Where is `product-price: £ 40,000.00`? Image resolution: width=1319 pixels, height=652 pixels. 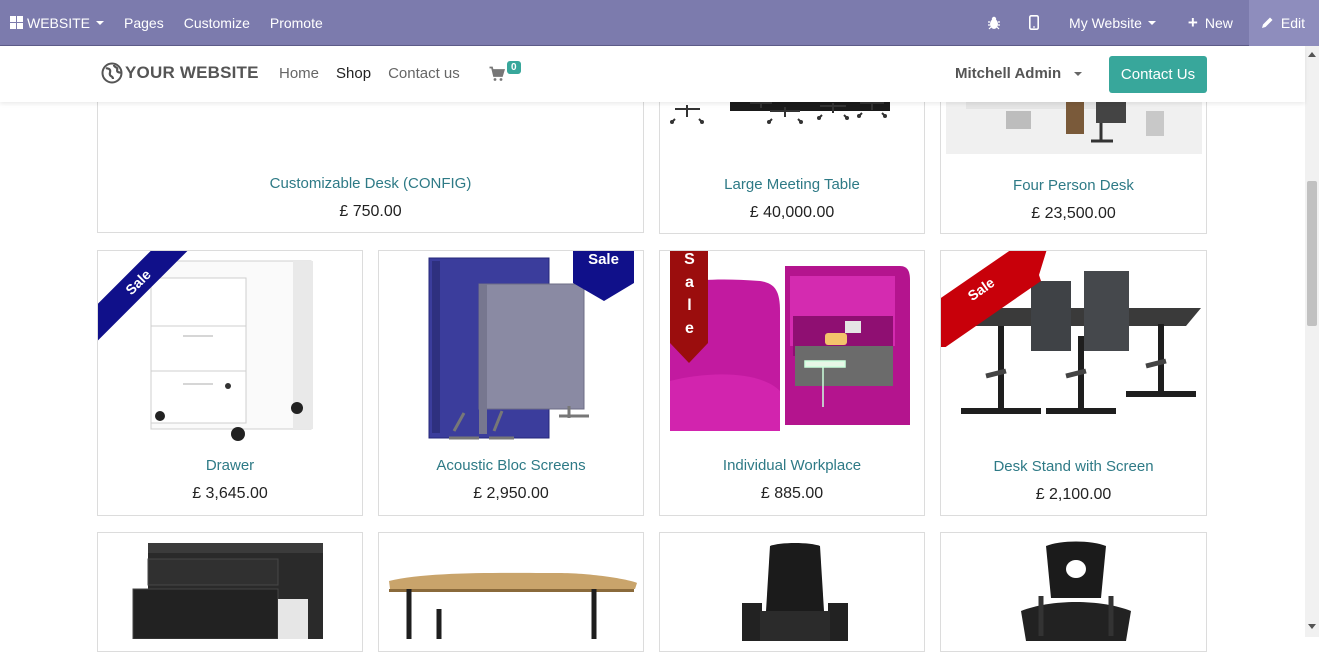
product-price: £ 40,000.00 is located at coordinates (792, 212).